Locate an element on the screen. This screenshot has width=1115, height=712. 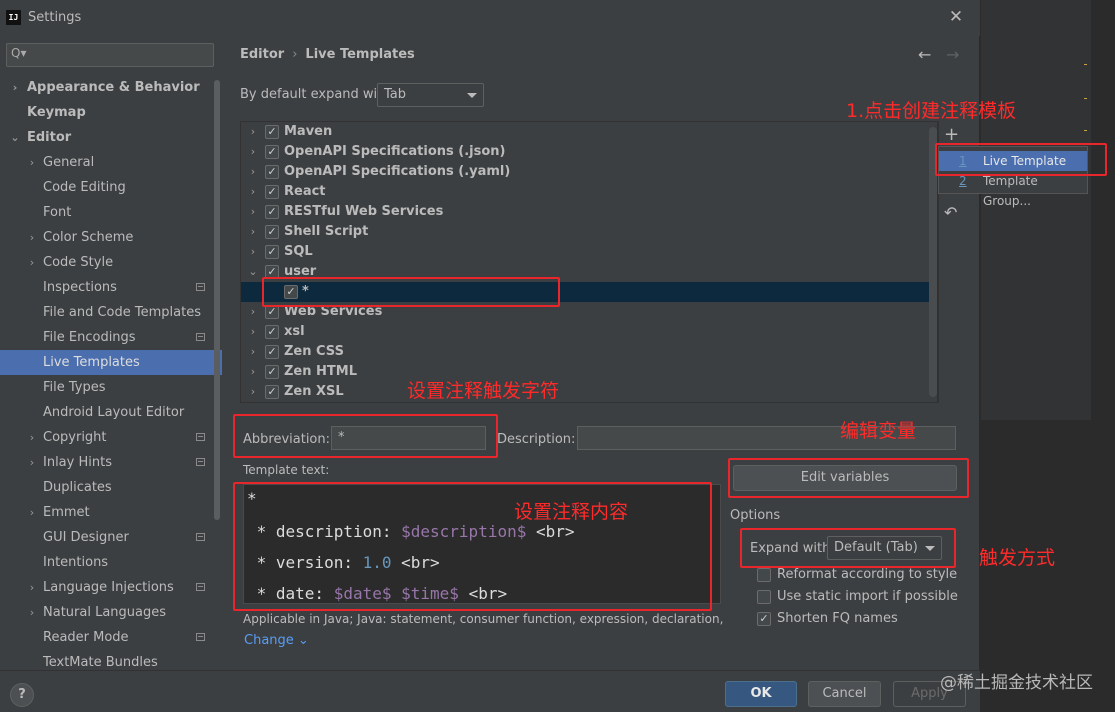
options-label: Options is located at coordinates (755, 515).